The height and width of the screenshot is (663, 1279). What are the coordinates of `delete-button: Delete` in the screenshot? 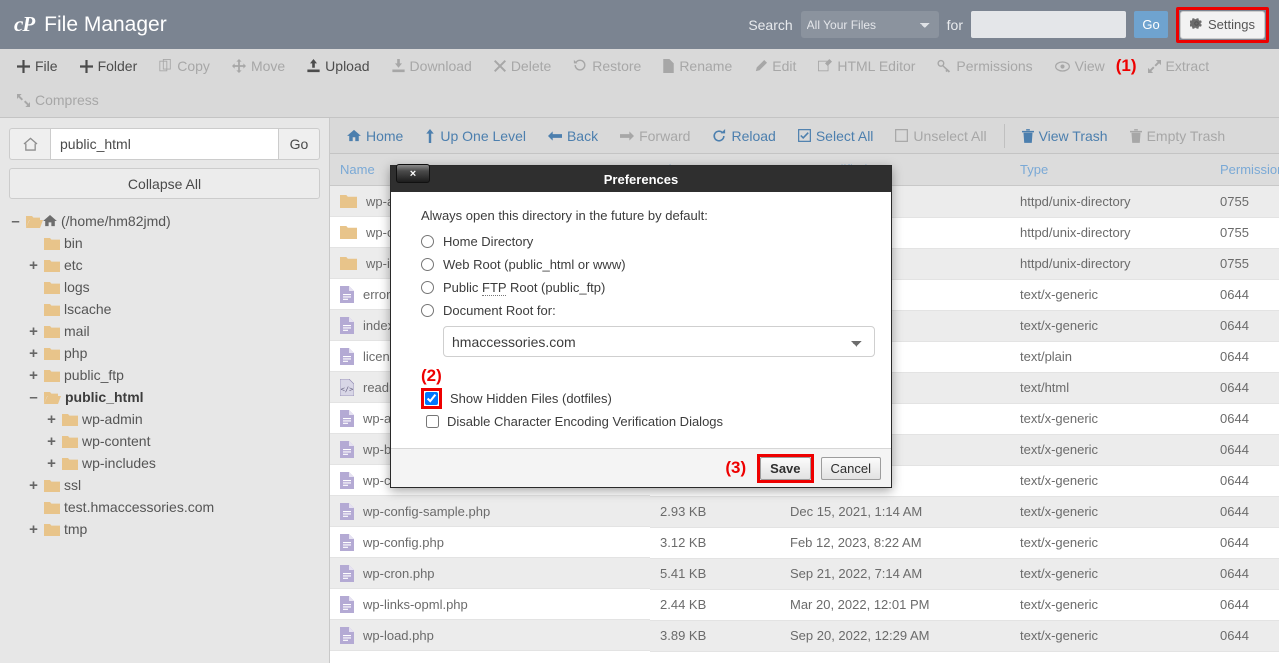 It's located at (522, 66).